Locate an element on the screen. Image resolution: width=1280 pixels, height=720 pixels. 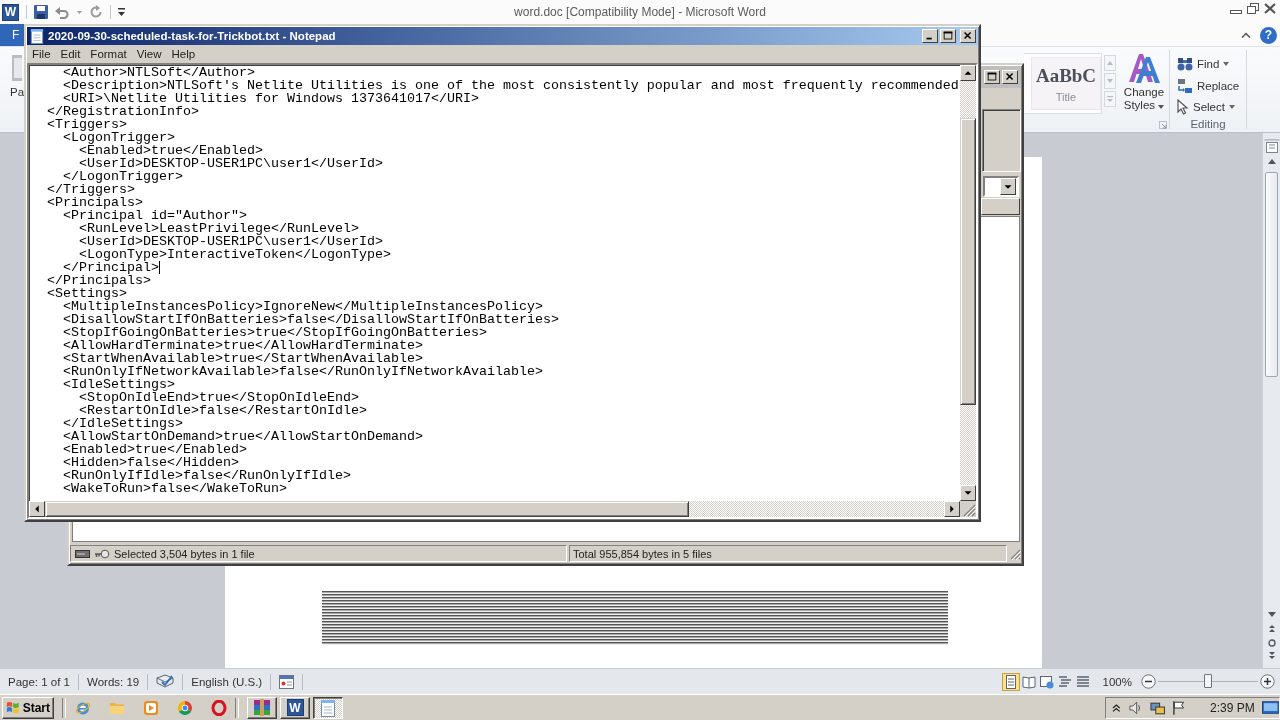
close-icon is located at coordinates (1270, 8).